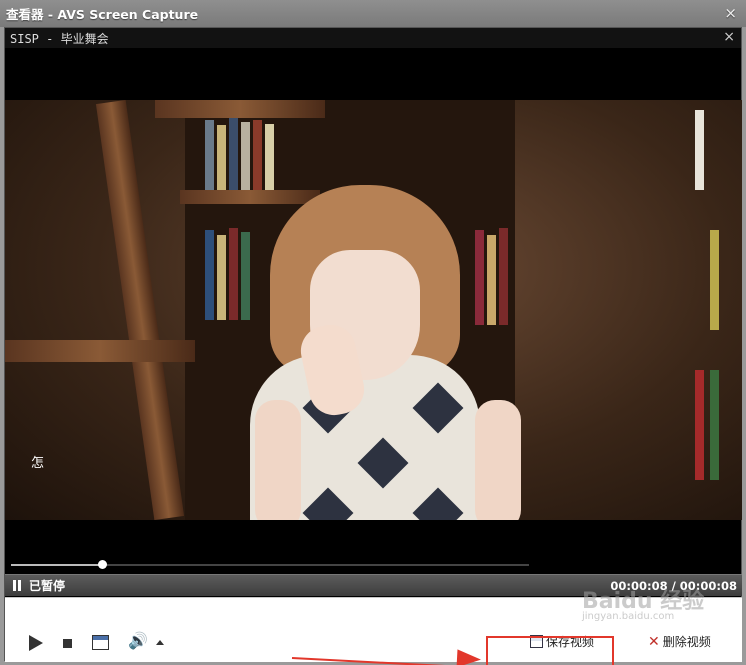 The width and height of the screenshot is (746, 665). Describe the element at coordinates (67, 643) in the screenshot. I see `stop-button` at that location.